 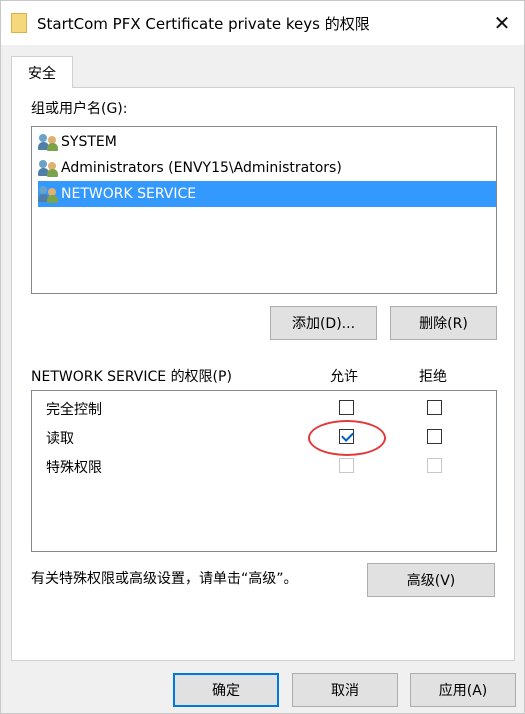 What do you see at coordinates (60, 439) in the screenshot?
I see `permission-read: 读取` at bounding box center [60, 439].